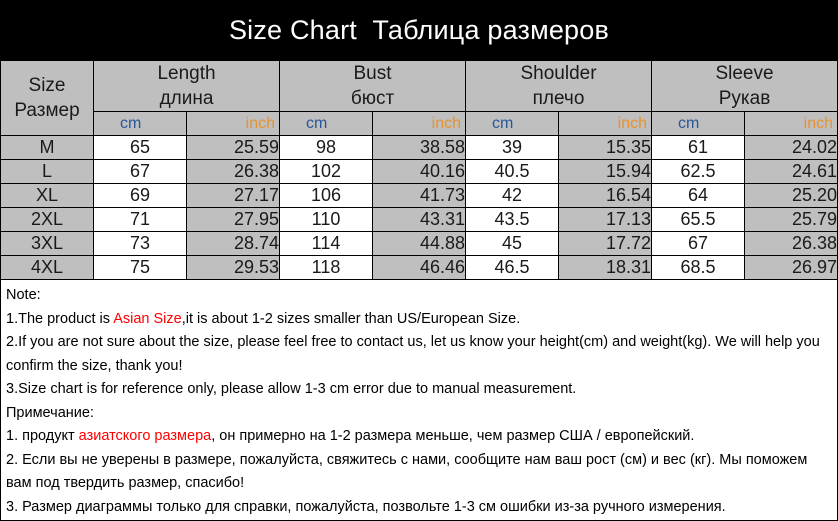 The width and height of the screenshot is (838, 521). What do you see at coordinates (372, 73) in the screenshot?
I see `header-bust-english: Bust` at bounding box center [372, 73].